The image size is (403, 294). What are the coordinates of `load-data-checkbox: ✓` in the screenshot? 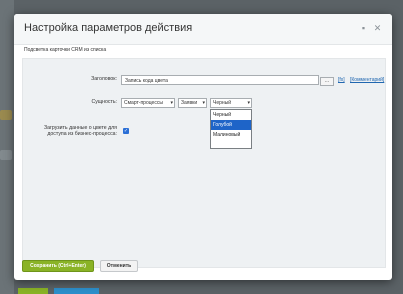 It's located at (126, 131).